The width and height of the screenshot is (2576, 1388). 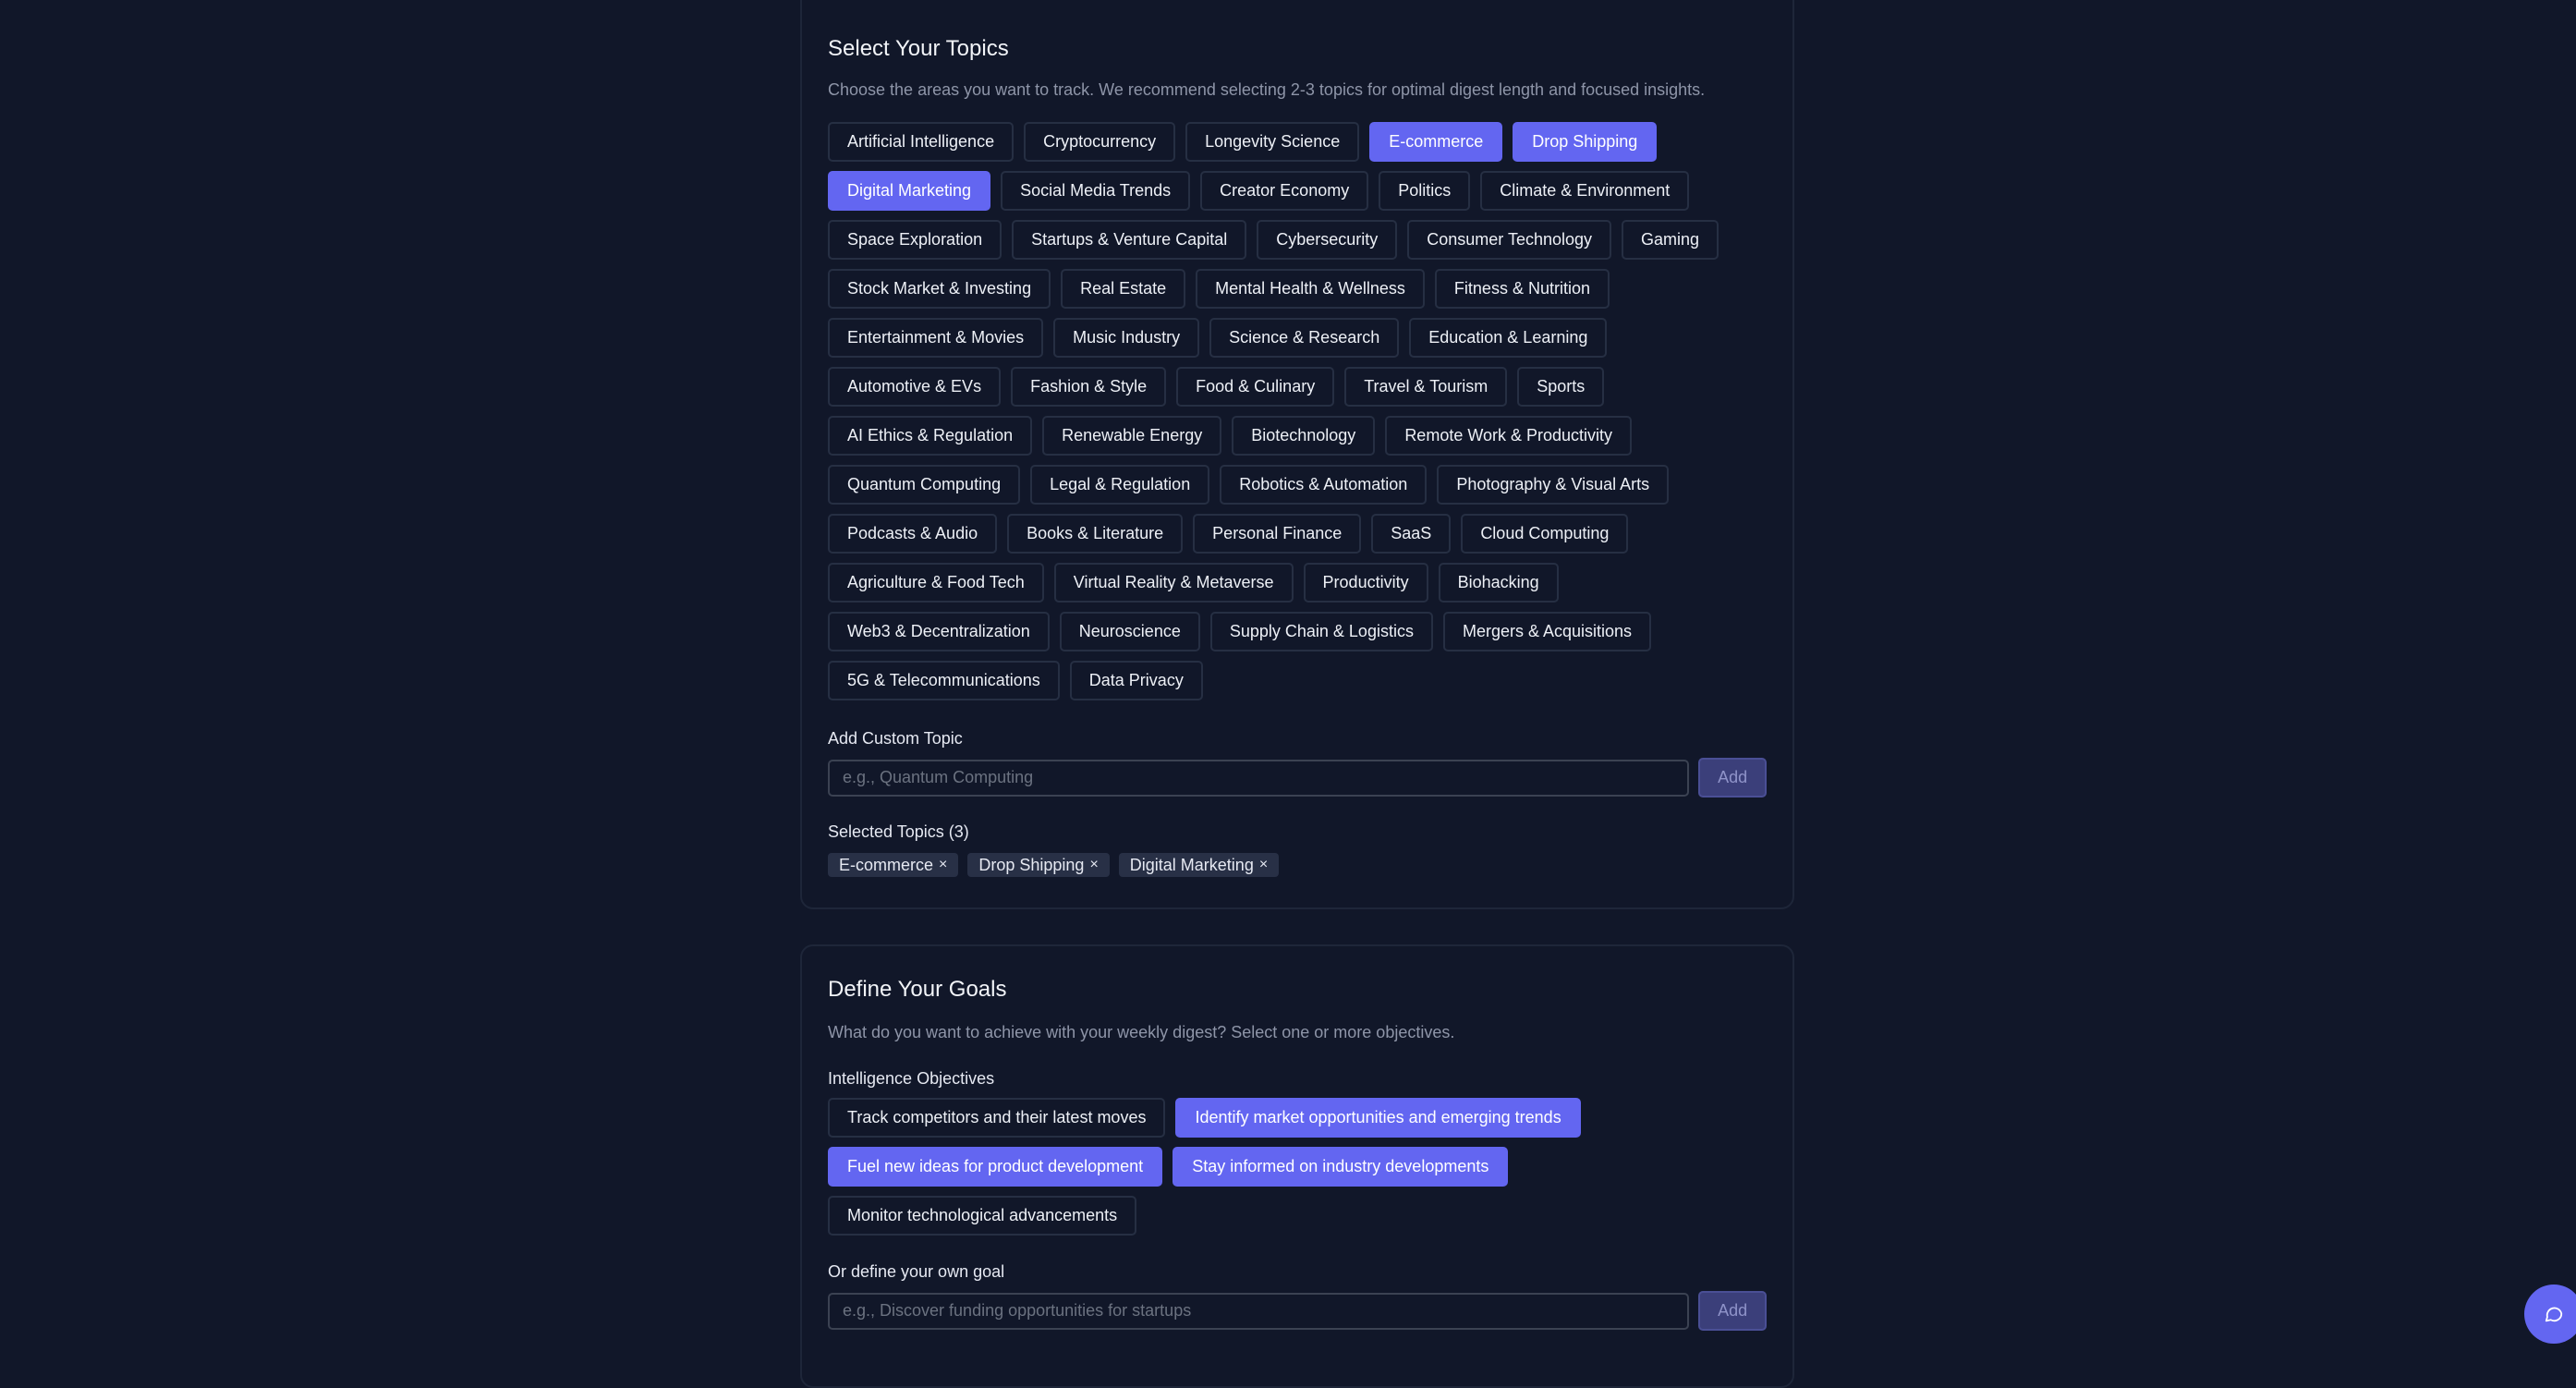 What do you see at coordinates (1096, 191) in the screenshot?
I see `topic-chip: Social Media Trends` at bounding box center [1096, 191].